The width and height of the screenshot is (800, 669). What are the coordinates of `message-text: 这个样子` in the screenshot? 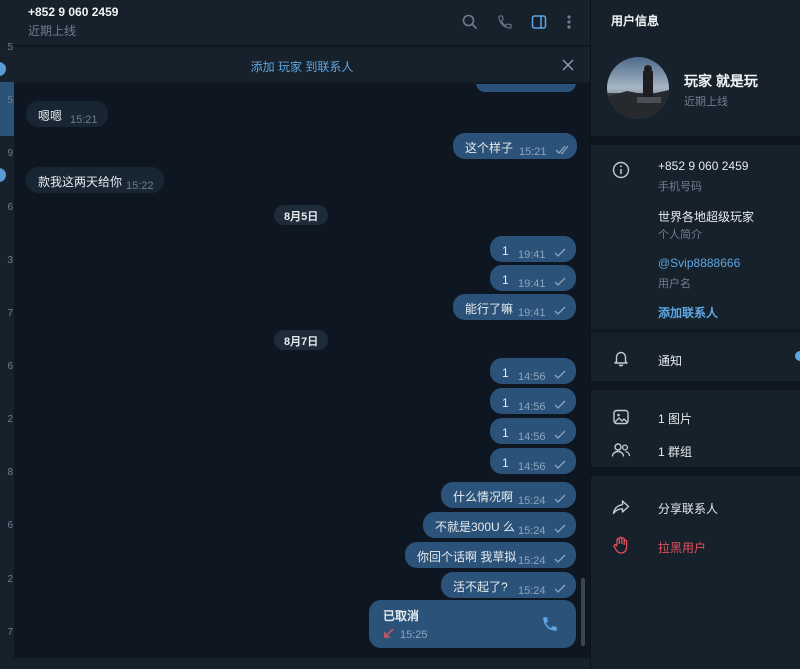 It's located at (489, 148).